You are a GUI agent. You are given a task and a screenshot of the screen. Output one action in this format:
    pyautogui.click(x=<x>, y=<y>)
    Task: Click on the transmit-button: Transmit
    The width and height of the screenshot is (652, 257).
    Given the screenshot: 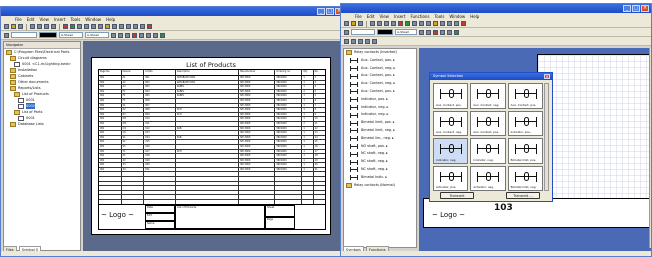 What is the action you would take?
    pyautogui.click(x=457, y=195)
    